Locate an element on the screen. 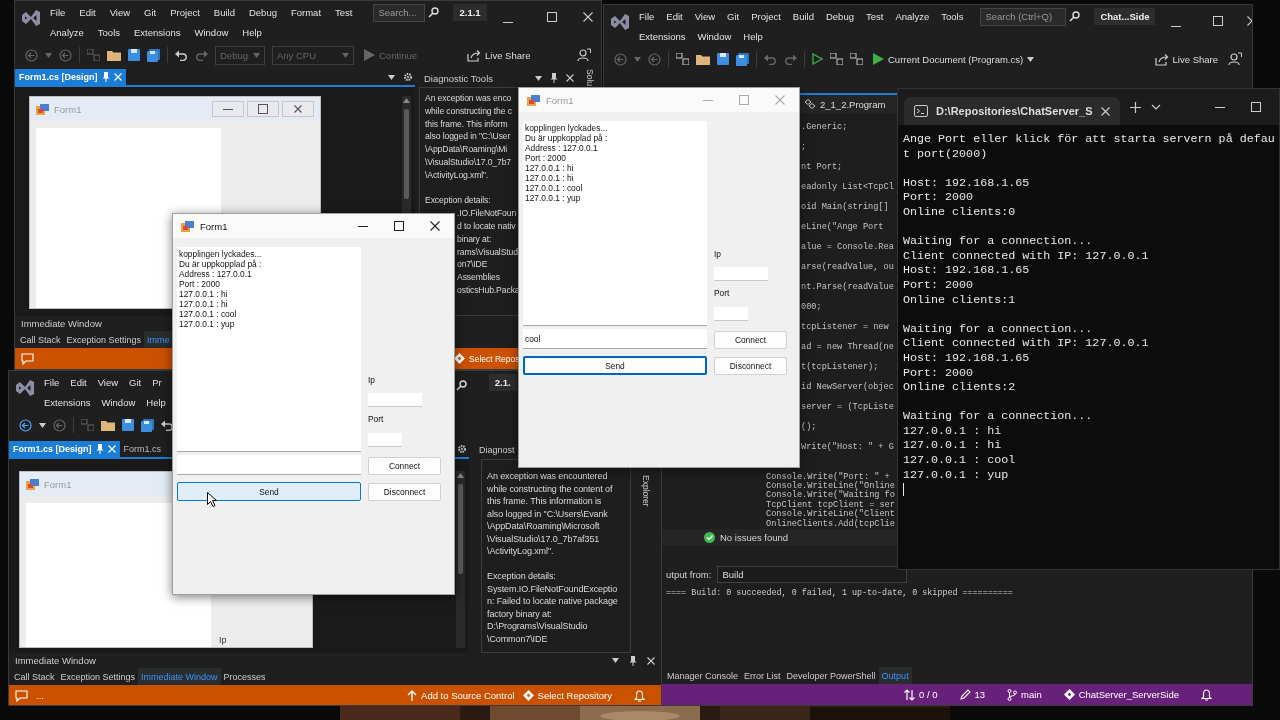 The image size is (1280, 720). message-line: \AppData\Roaming\Mi is located at coordinates (466, 149).